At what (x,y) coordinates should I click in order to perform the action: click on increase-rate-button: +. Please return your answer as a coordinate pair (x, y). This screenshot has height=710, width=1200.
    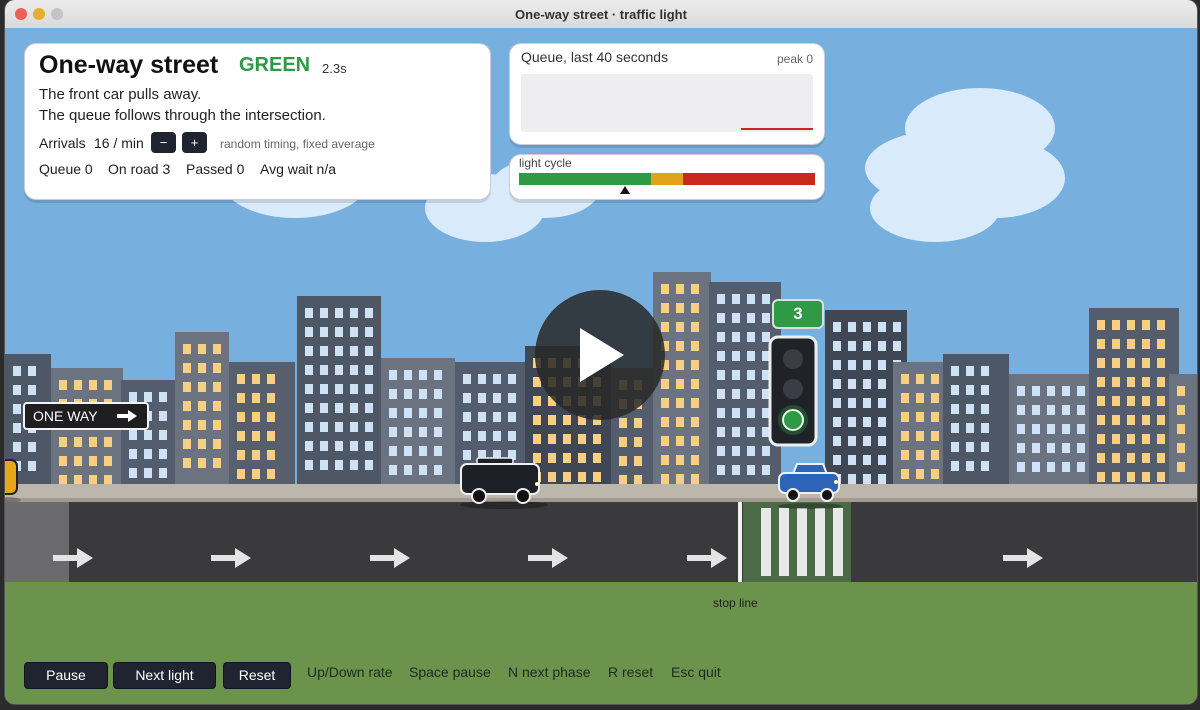
    Looking at the image, I should click on (194, 142).